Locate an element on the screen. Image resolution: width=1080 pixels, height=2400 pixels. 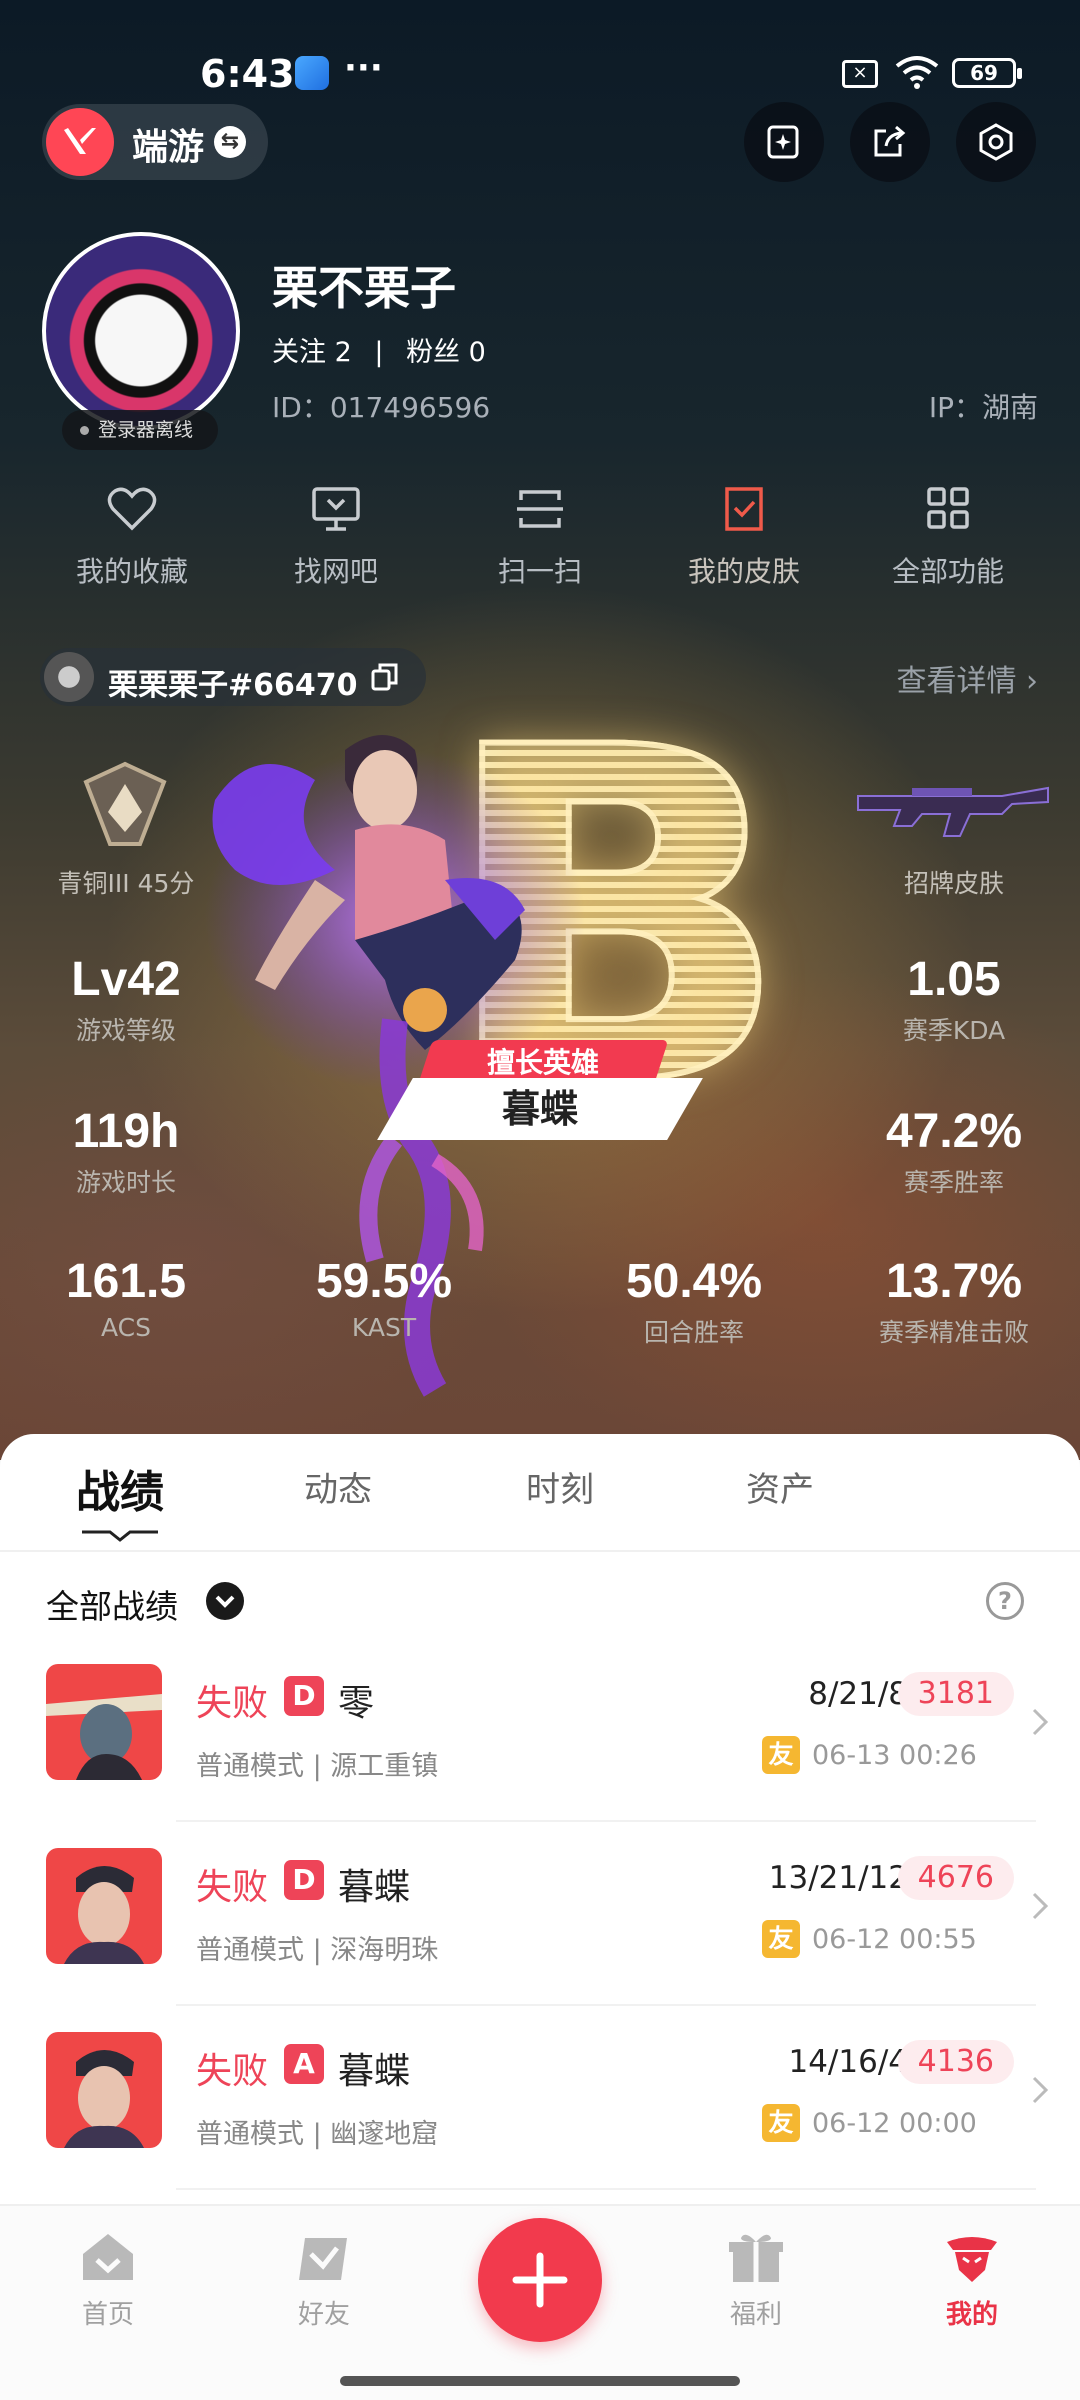
stat-round-winrate: 50.4% 回合胜率 is located at coordinates (694, 1301).